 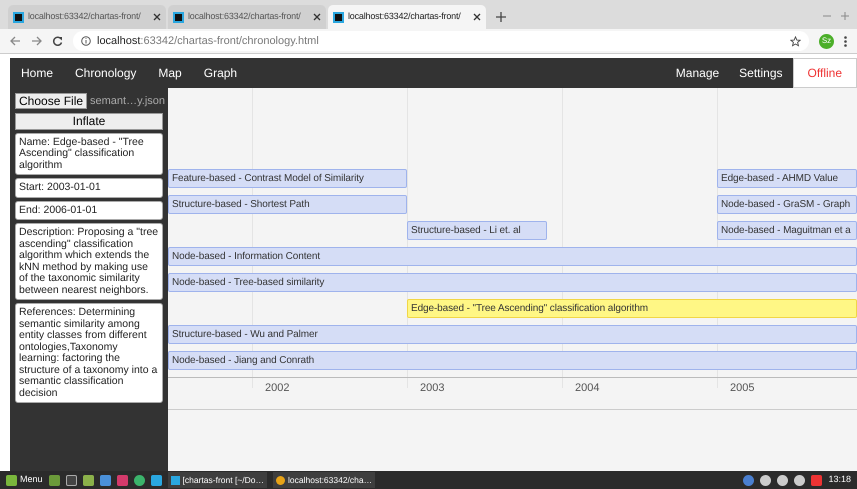 What do you see at coordinates (287, 178) in the screenshot?
I see `timeline-item: Feature-based - Contrast Model of Similarity` at bounding box center [287, 178].